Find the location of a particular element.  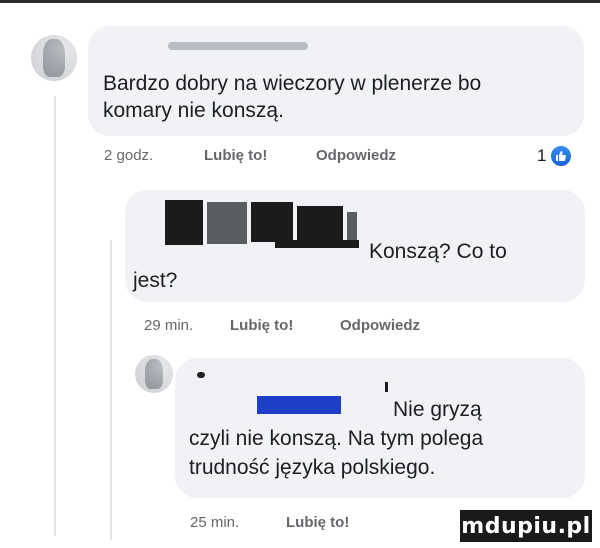

timestamp: 2 godz. is located at coordinates (129, 155).